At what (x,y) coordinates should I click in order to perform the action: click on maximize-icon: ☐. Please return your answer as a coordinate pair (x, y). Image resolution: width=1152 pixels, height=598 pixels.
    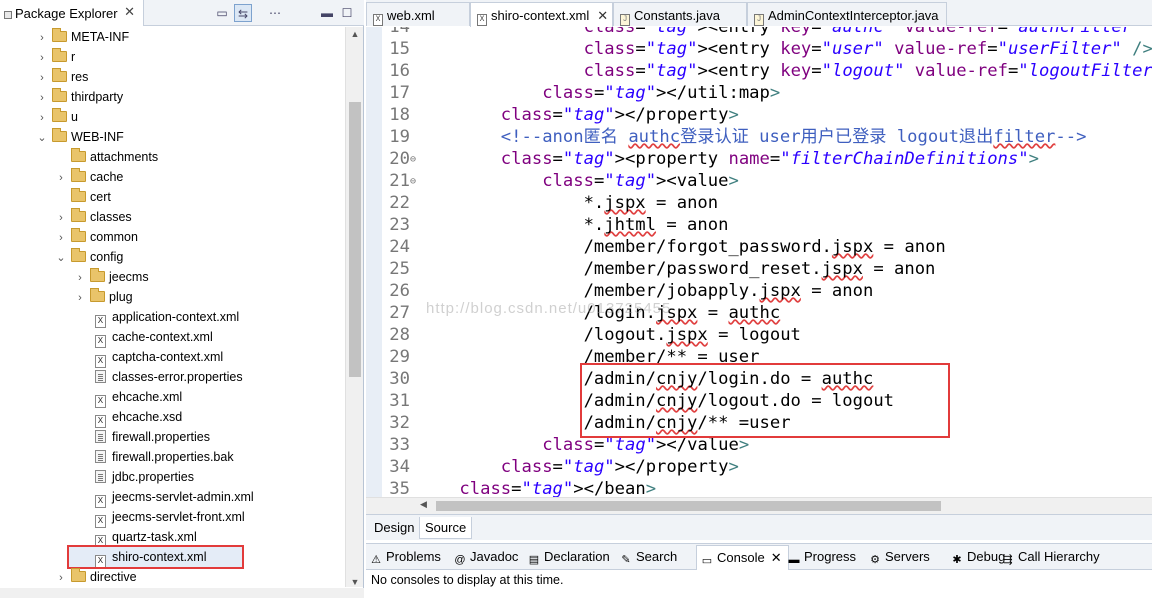
    Looking at the image, I should click on (347, 13).